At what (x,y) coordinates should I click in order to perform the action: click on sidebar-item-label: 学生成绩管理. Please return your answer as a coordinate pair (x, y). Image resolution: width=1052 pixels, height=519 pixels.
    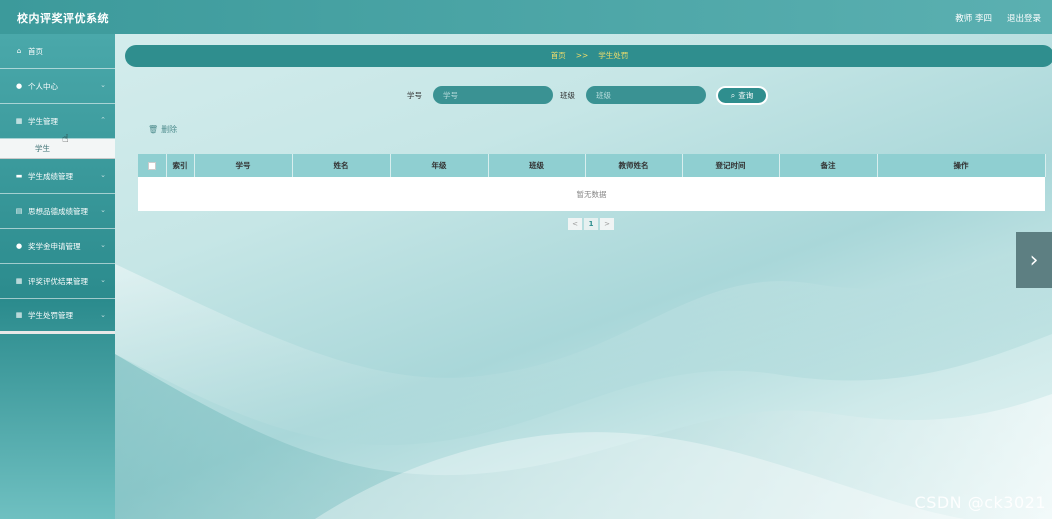
    Looking at the image, I should click on (50, 176).